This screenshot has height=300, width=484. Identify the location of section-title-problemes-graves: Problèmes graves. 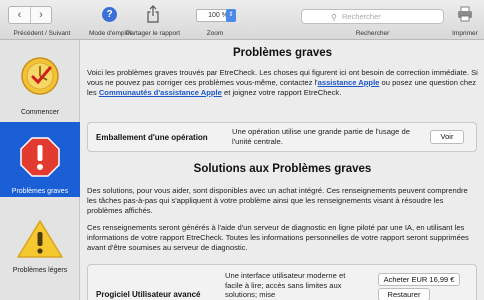
(282, 53).